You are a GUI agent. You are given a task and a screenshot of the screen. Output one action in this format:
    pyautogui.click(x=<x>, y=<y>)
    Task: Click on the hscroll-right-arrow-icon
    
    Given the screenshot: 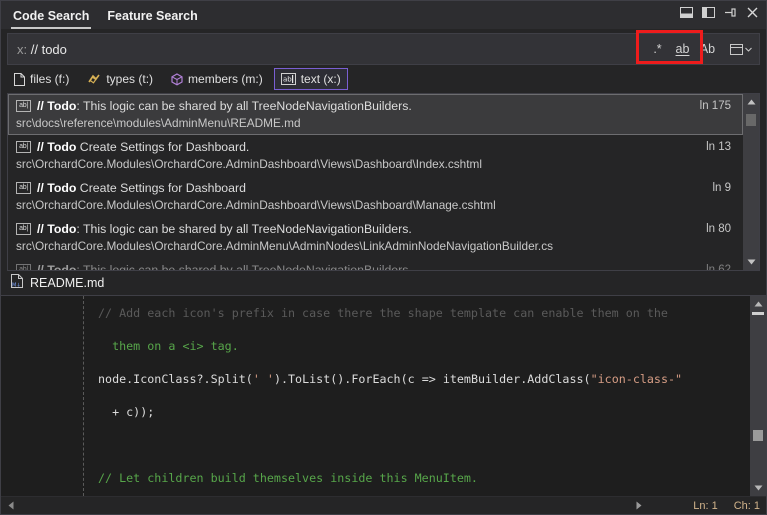 What is the action you would take?
    pyautogui.click(x=639, y=506)
    